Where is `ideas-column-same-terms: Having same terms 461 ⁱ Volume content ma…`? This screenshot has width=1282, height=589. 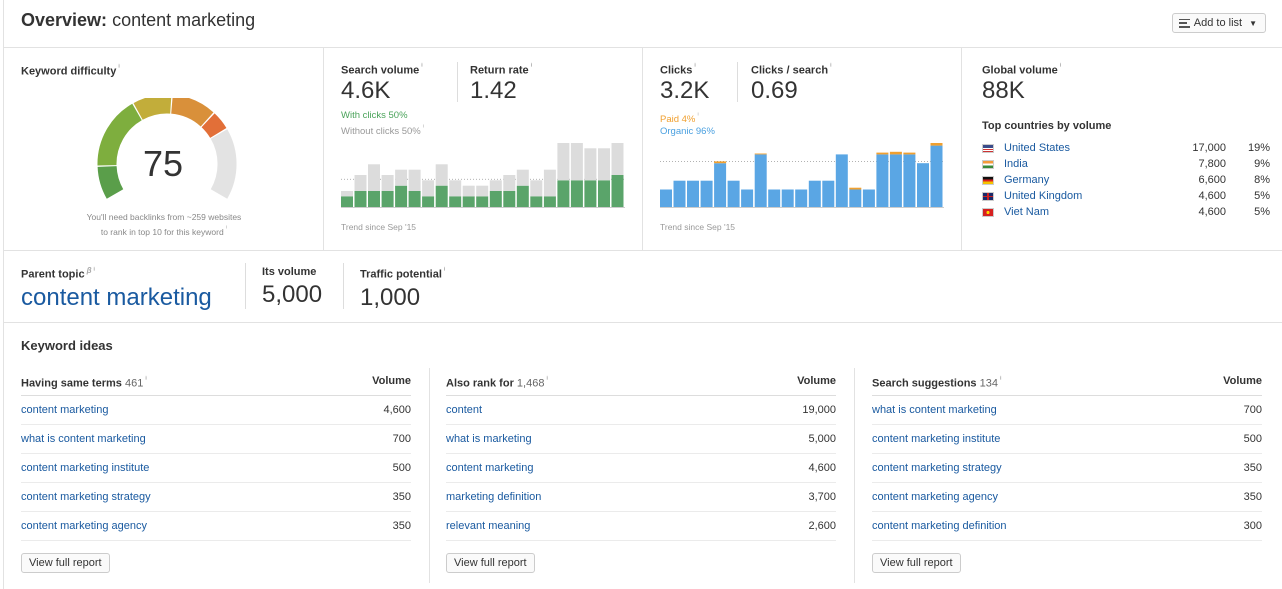
ideas-column-same-terms: Having same terms 461 ⁱ Volume content ma… is located at coordinates (216, 475).